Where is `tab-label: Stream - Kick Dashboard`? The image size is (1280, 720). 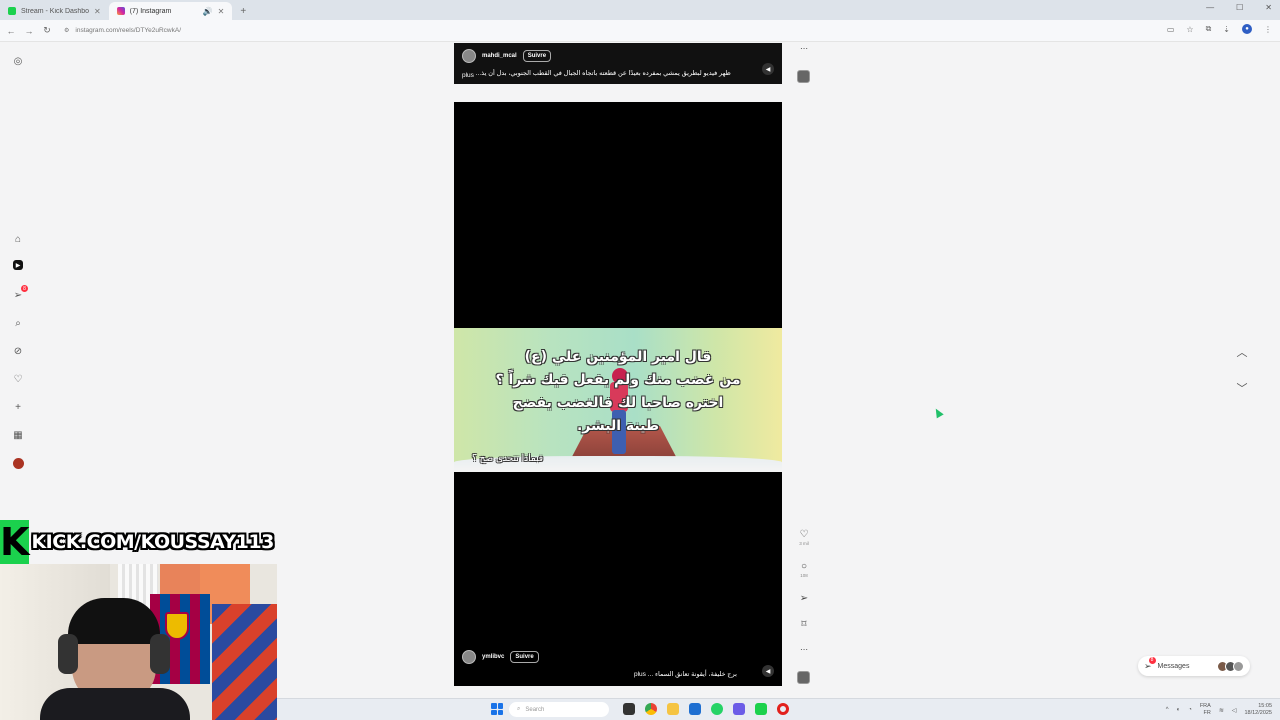
tab-label: Stream - Kick Dashboard is located at coordinates (55, 11).